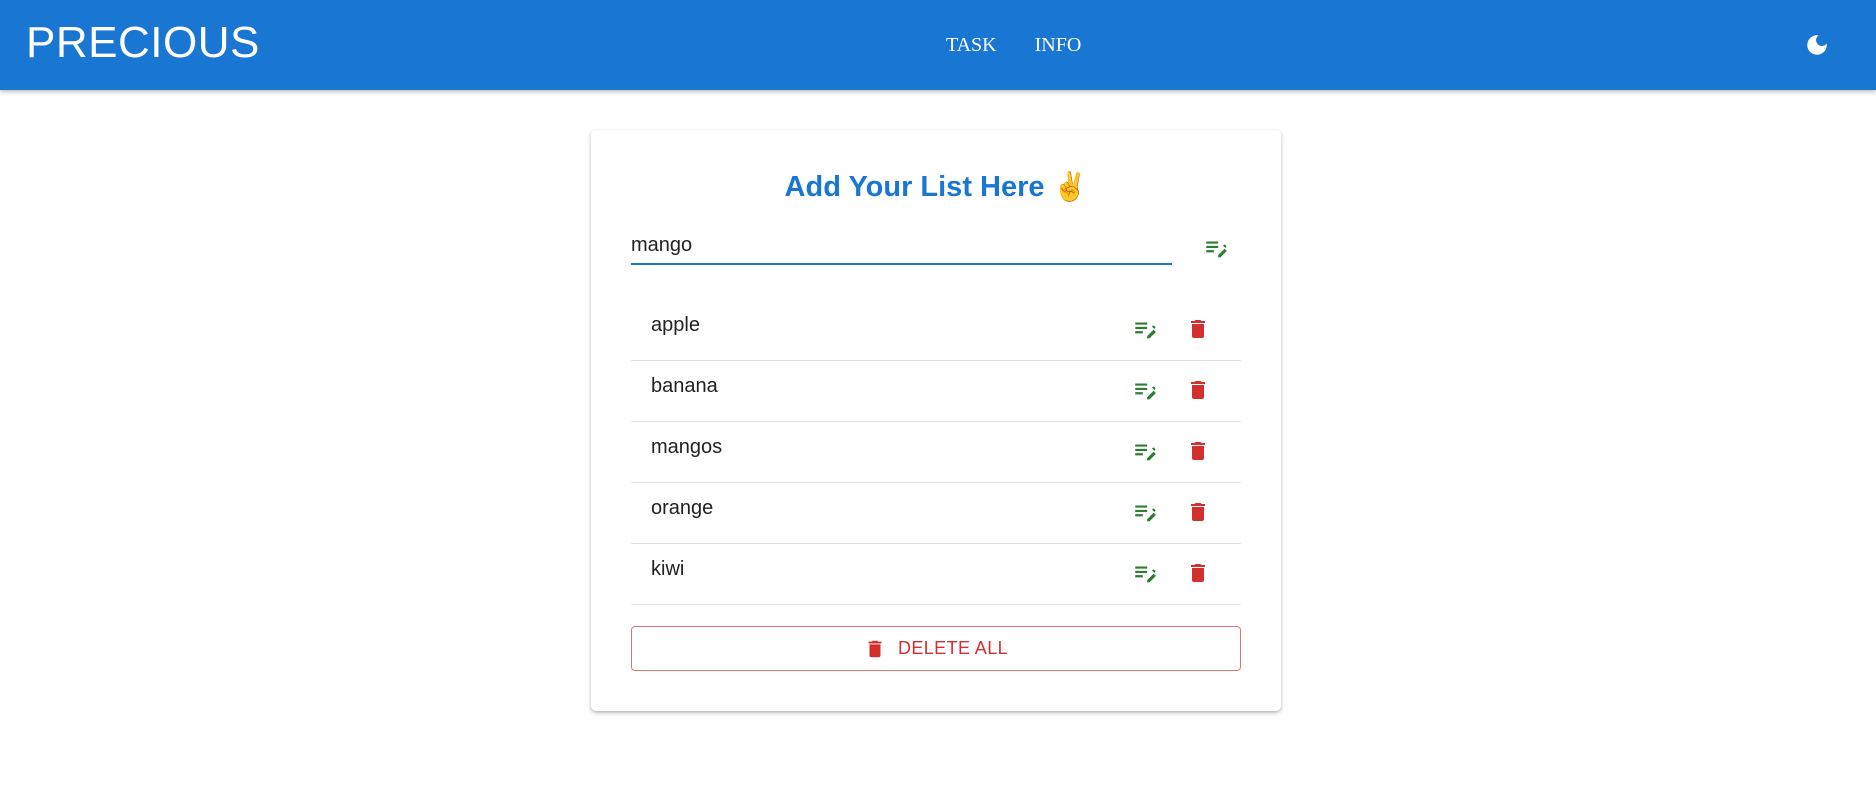 This screenshot has height=785, width=1876. Describe the element at coordinates (936, 330) in the screenshot. I see `list-item: apple` at that location.